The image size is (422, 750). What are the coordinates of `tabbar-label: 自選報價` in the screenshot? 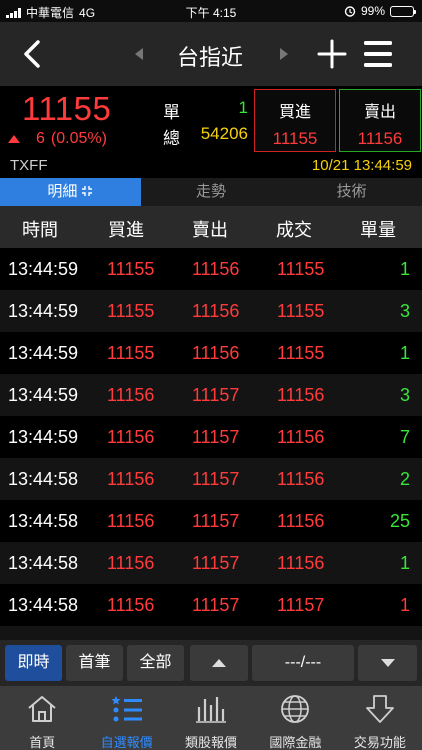 It's located at (126, 742).